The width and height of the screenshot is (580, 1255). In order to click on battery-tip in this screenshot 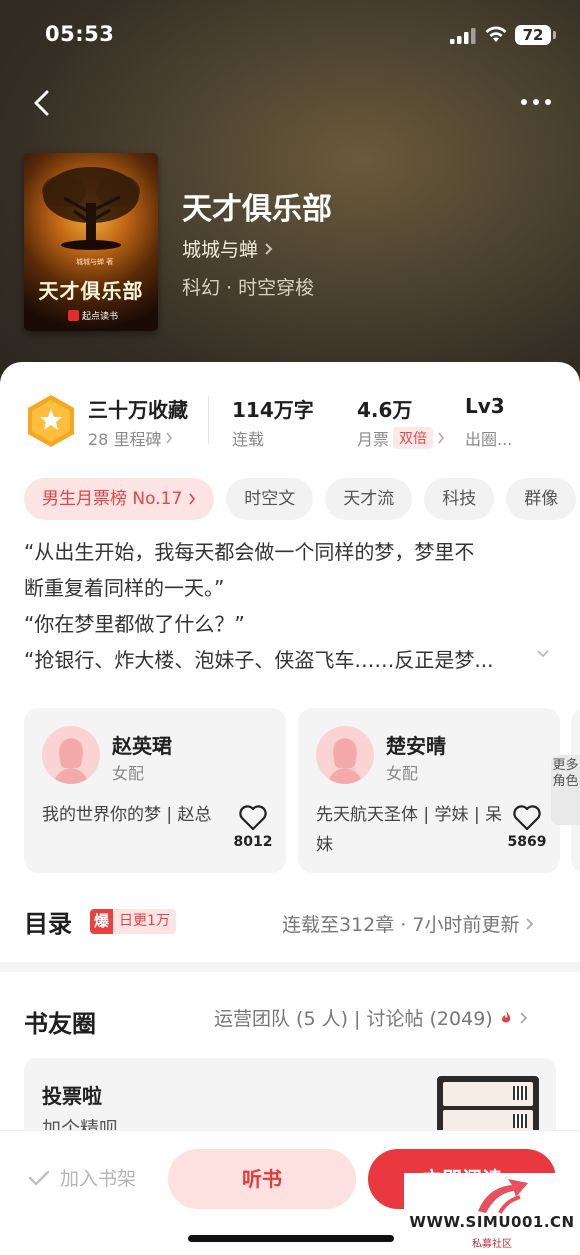, I will do `click(554, 35)`.